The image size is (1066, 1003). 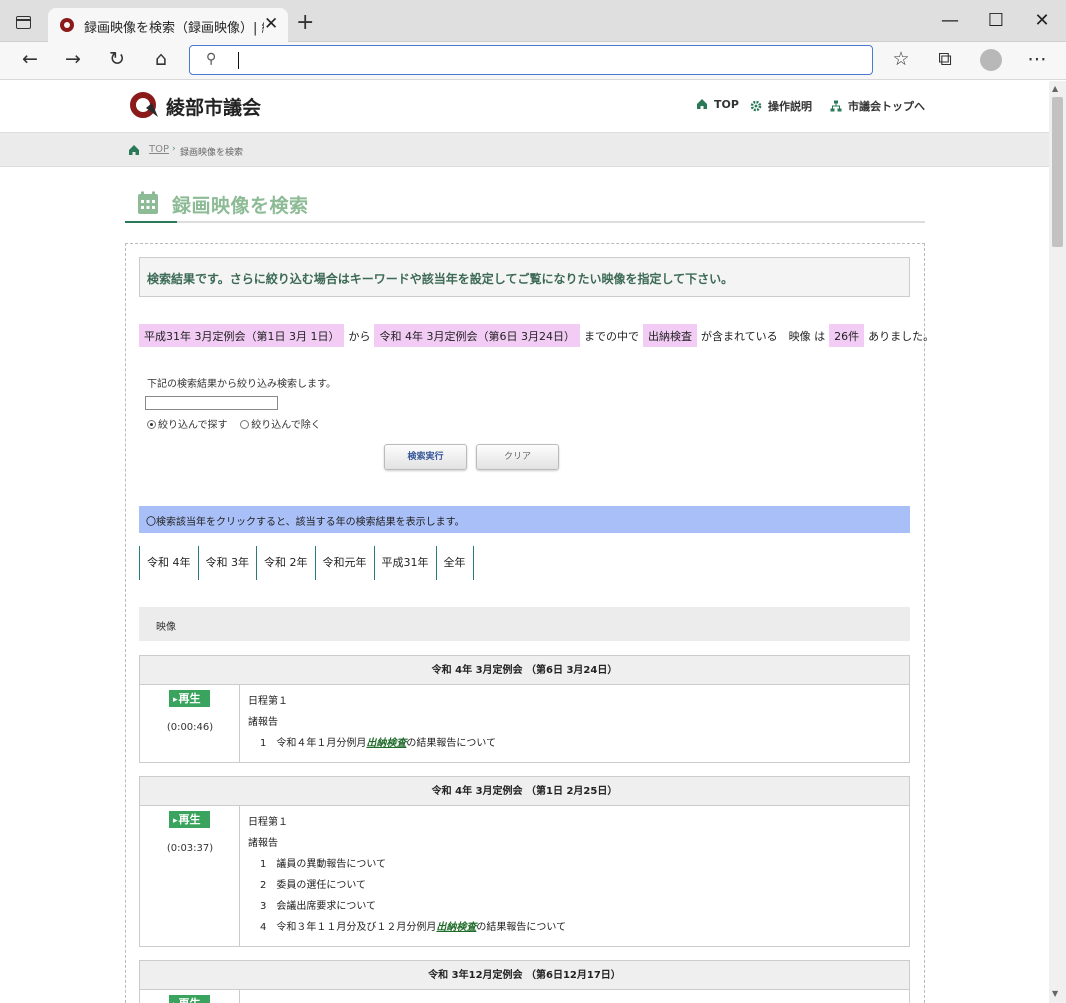 What do you see at coordinates (30, 59) in the screenshot?
I see `back-icon: ←` at bounding box center [30, 59].